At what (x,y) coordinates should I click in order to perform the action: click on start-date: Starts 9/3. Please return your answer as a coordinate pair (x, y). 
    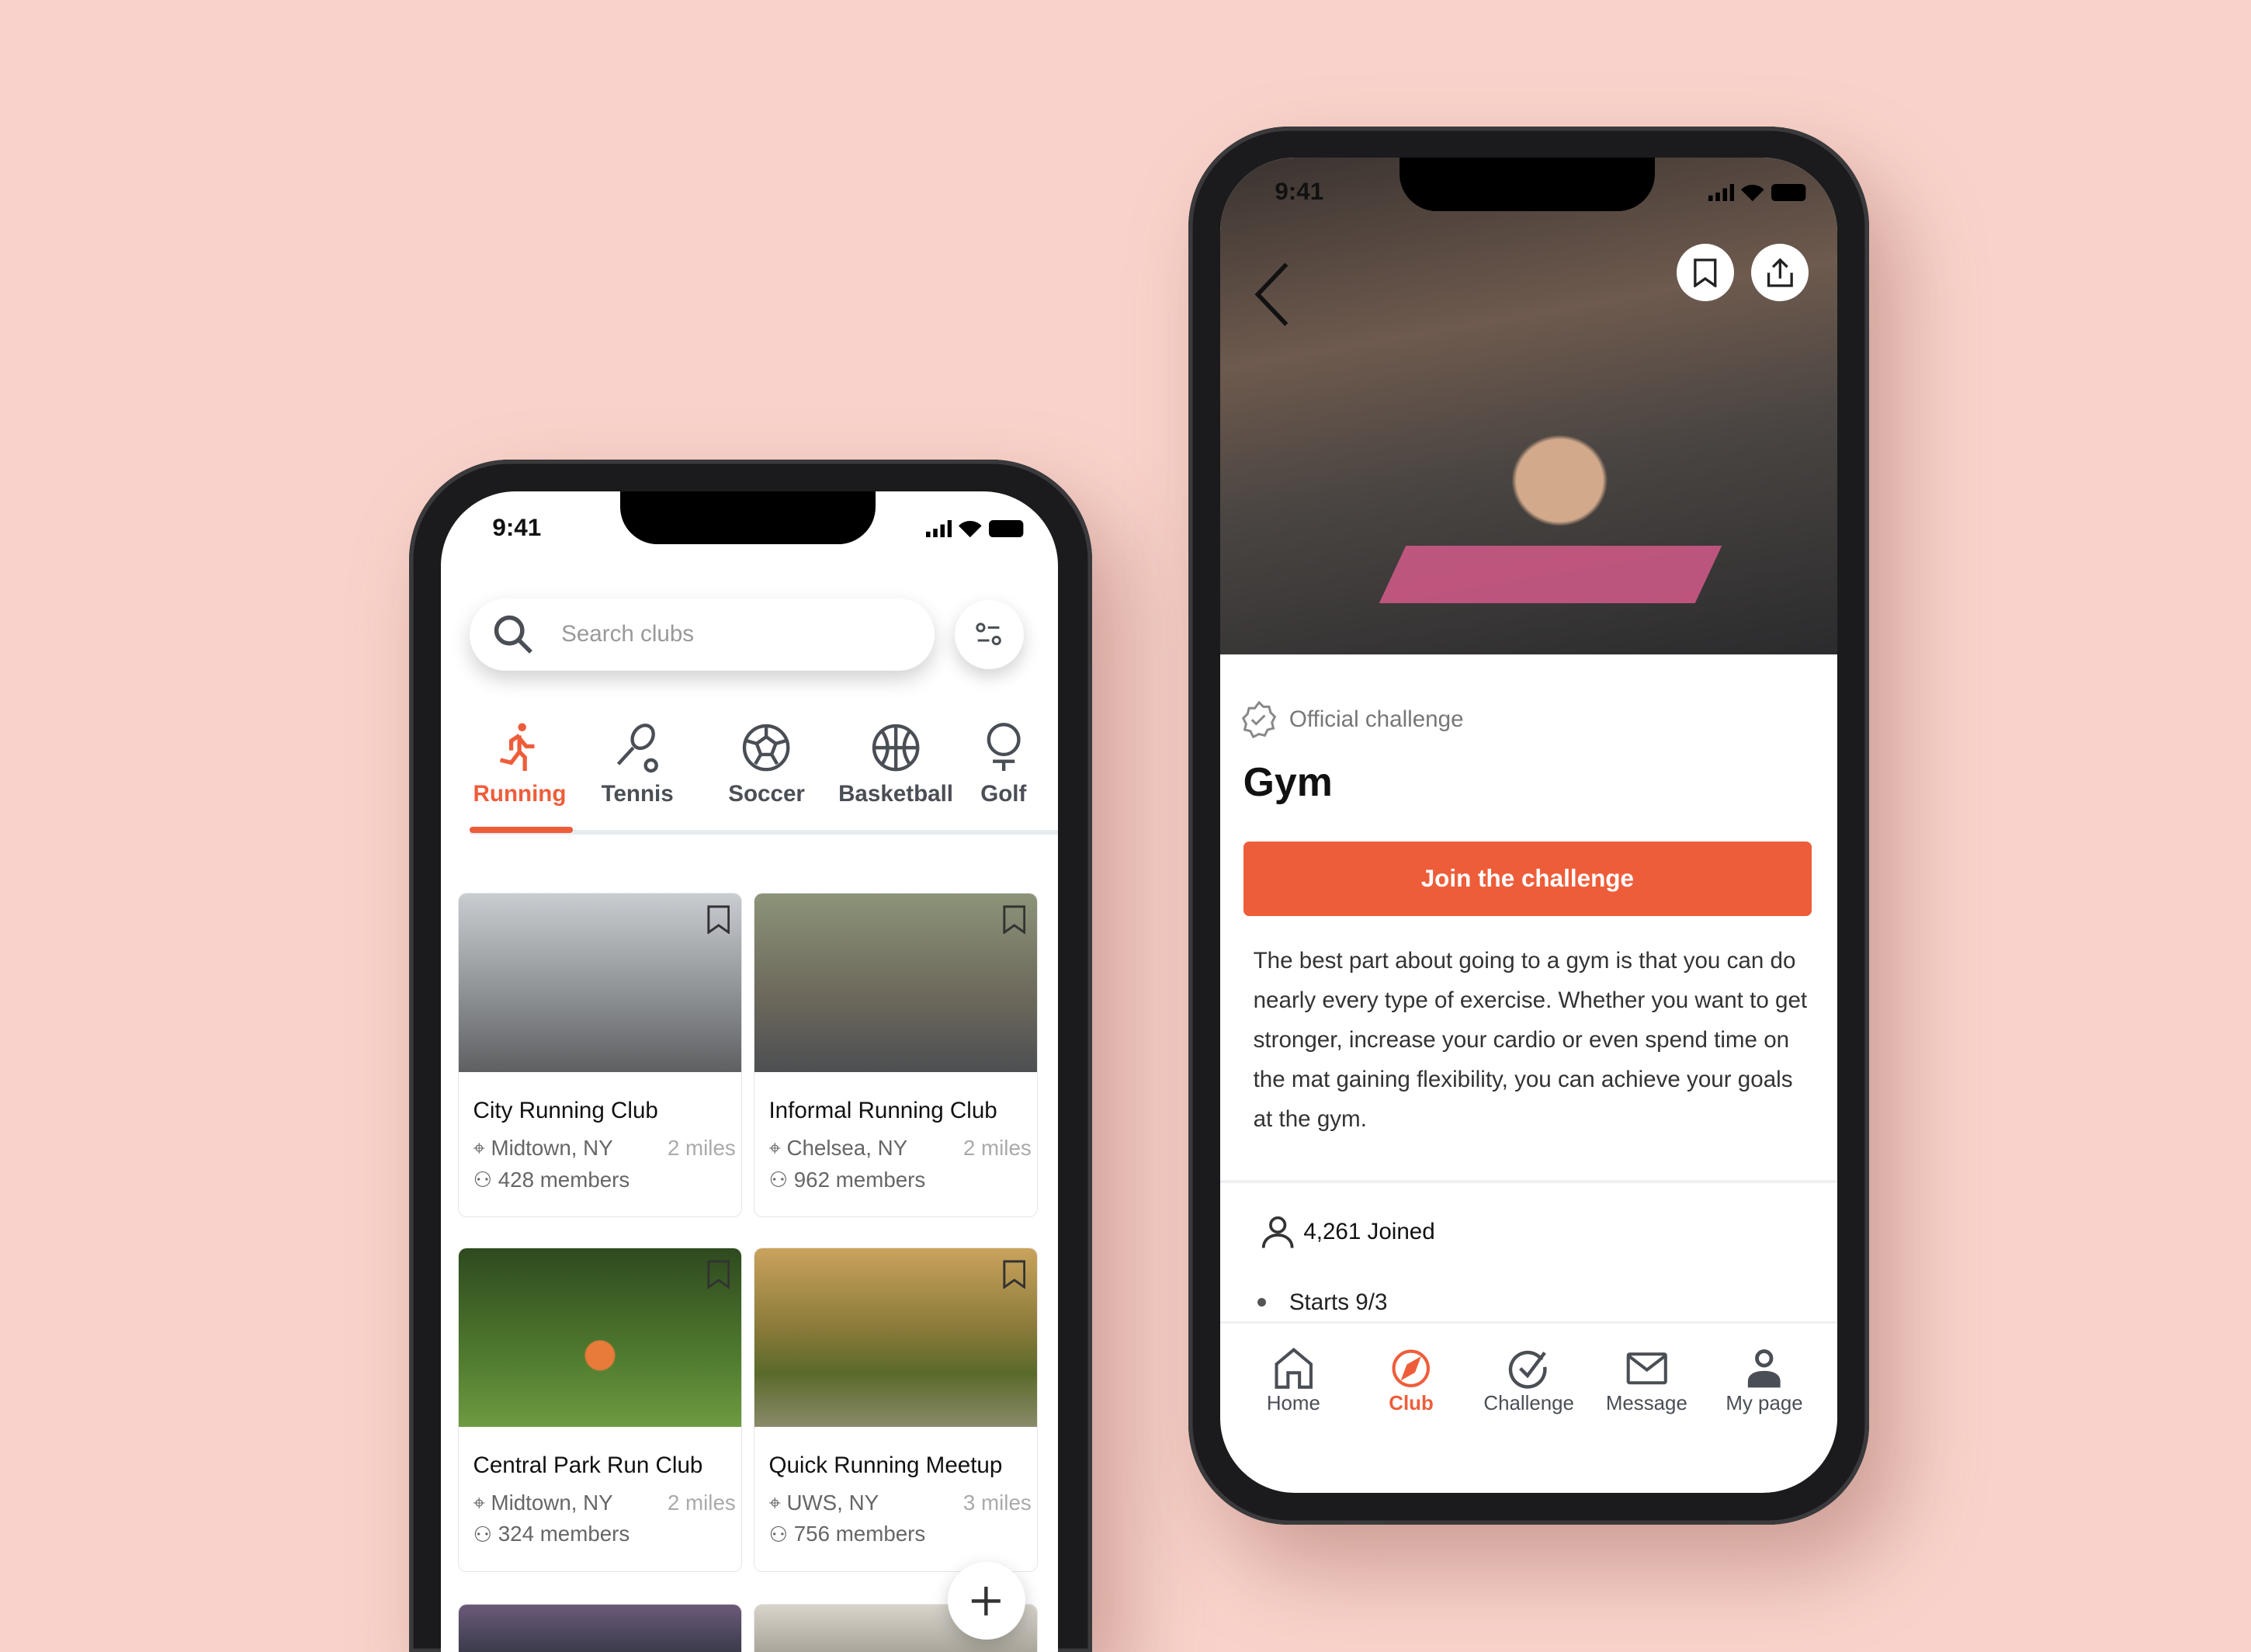
    Looking at the image, I should click on (1322, 1302).